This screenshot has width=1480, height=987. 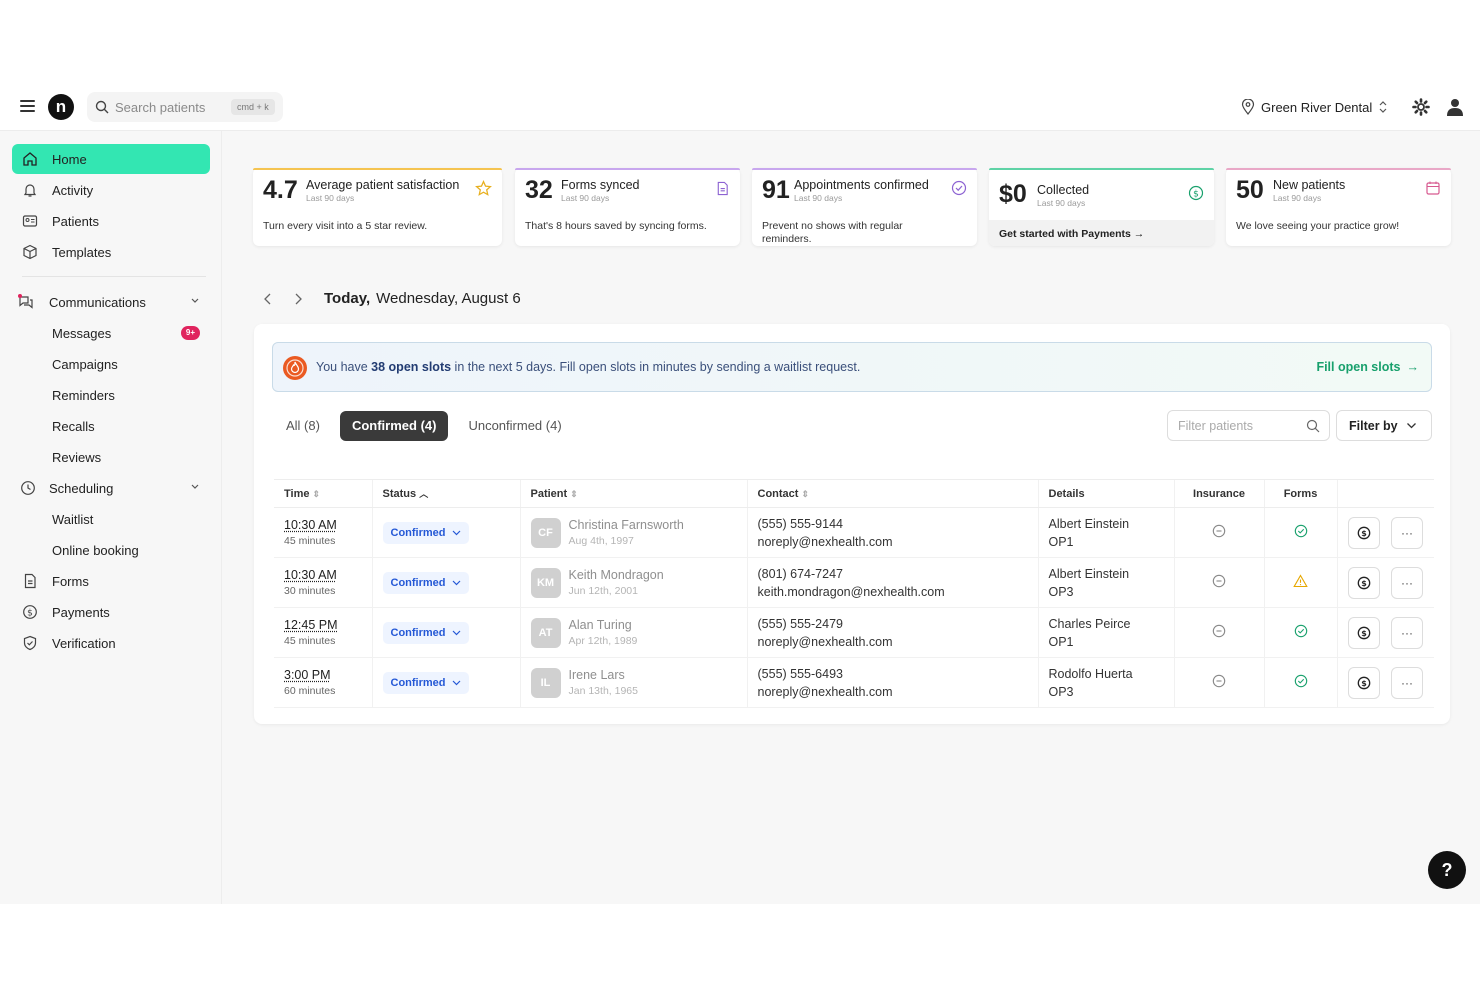 What do you see at coordinates (111, 581) in the screenshot?
I see `sidebar-item-forms: Forms` at bounding box center [111, 581].